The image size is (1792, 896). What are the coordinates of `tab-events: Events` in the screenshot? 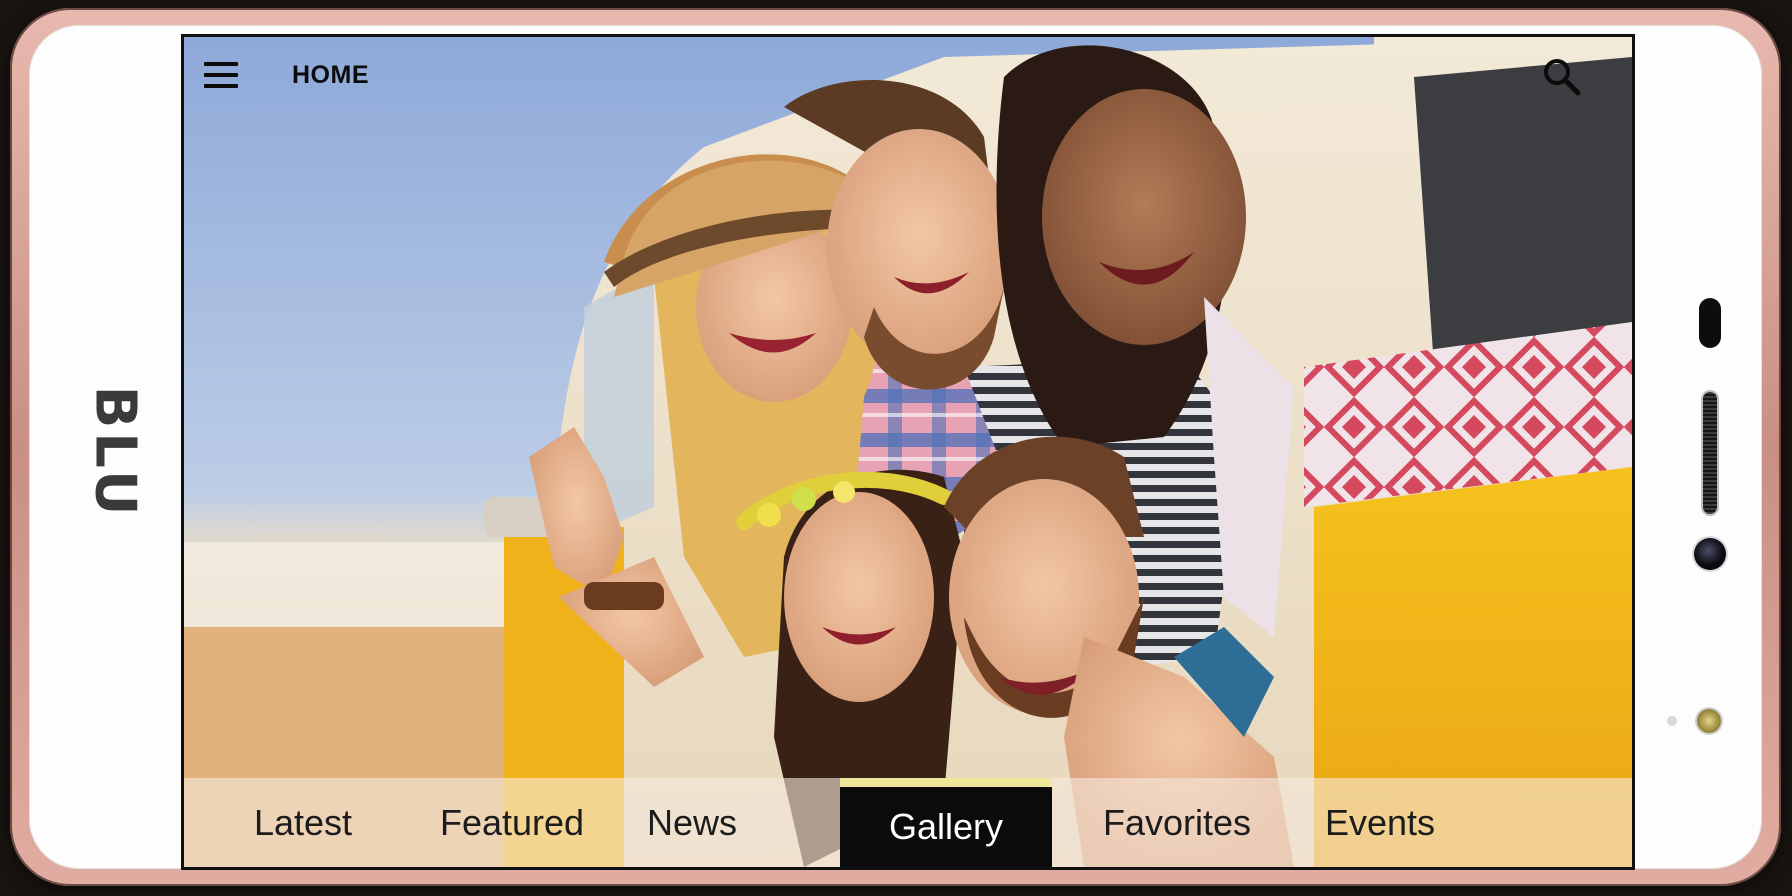 It's located at (1380, 822).